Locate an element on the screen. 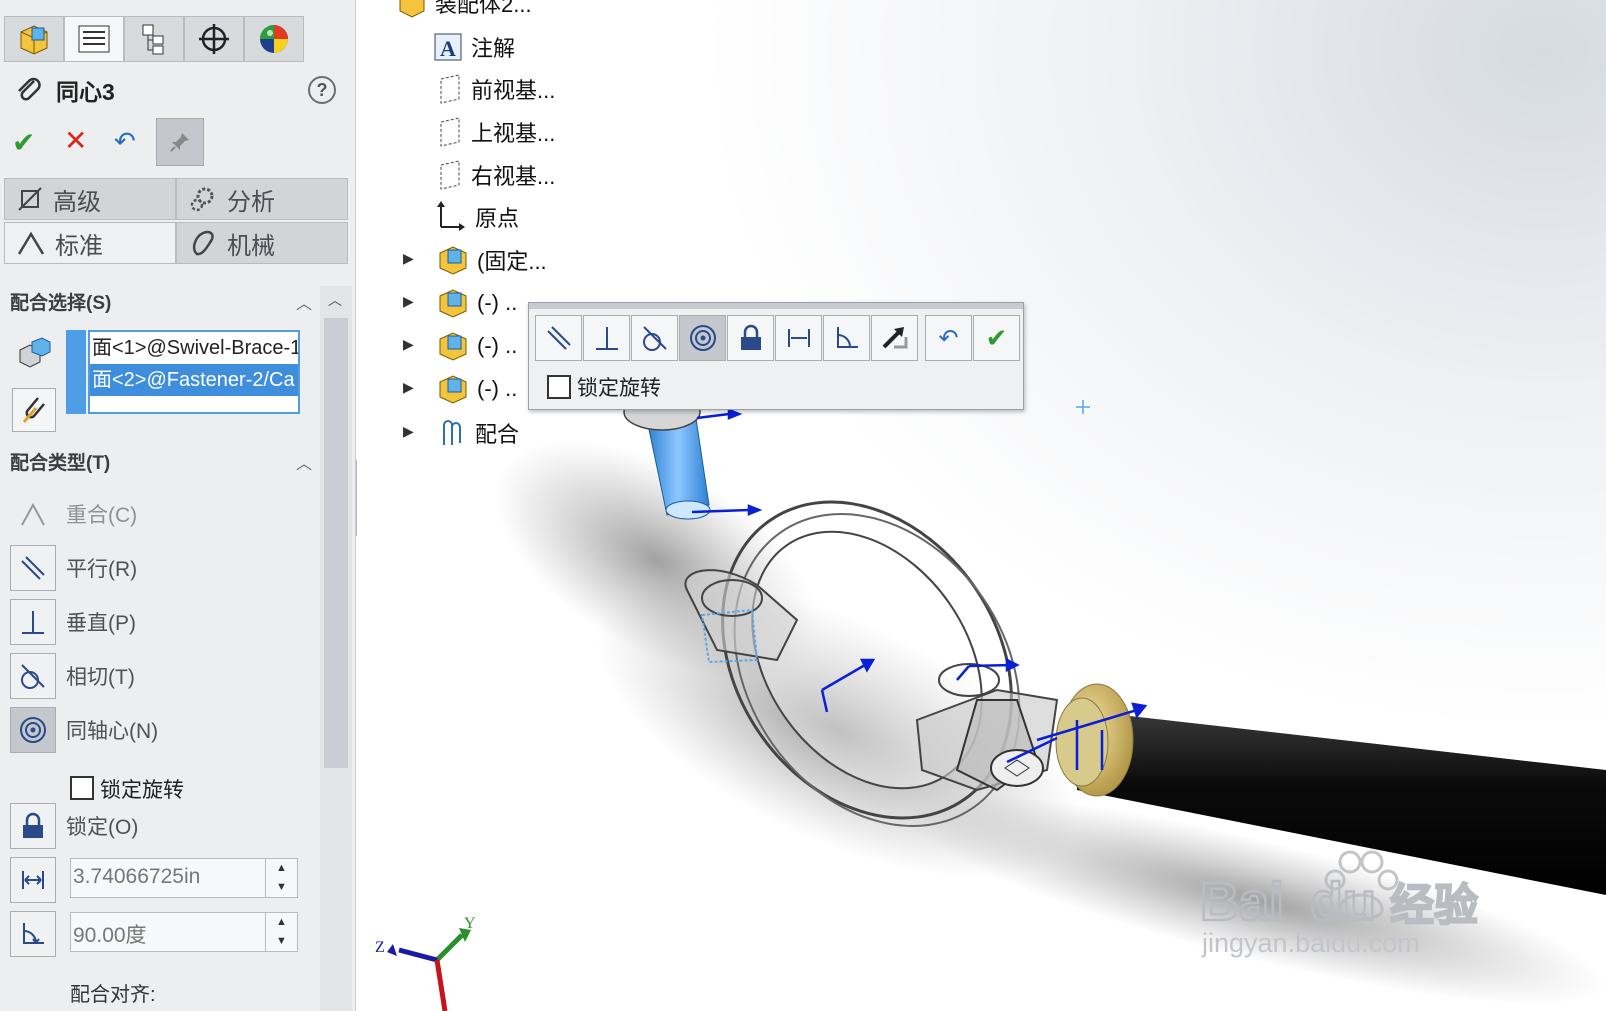  property-list-icon is located at coordinates (94, 39).